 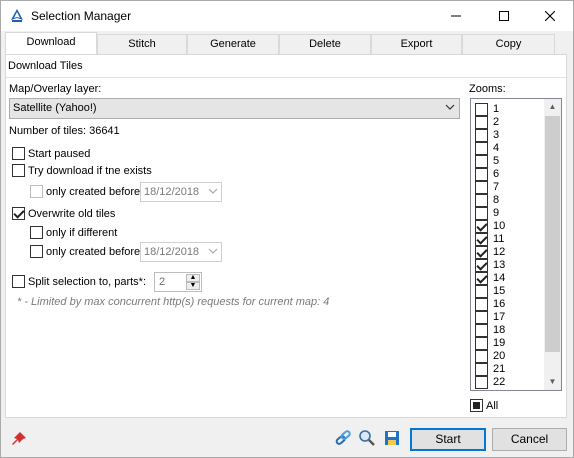 What do you see at coordinates (19, 439) in the screenshot?
I see `pin-icon` at bounding box center [19, 439].